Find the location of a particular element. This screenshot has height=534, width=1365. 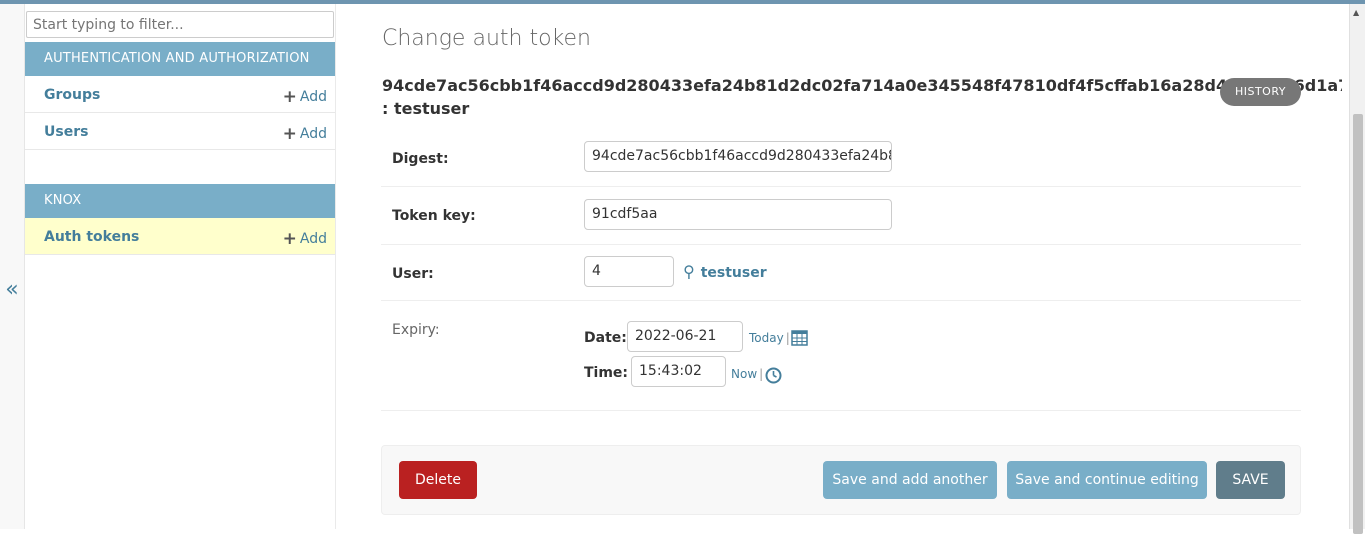

date-field: 2022-06-21 is located at coordinates (685, 336).